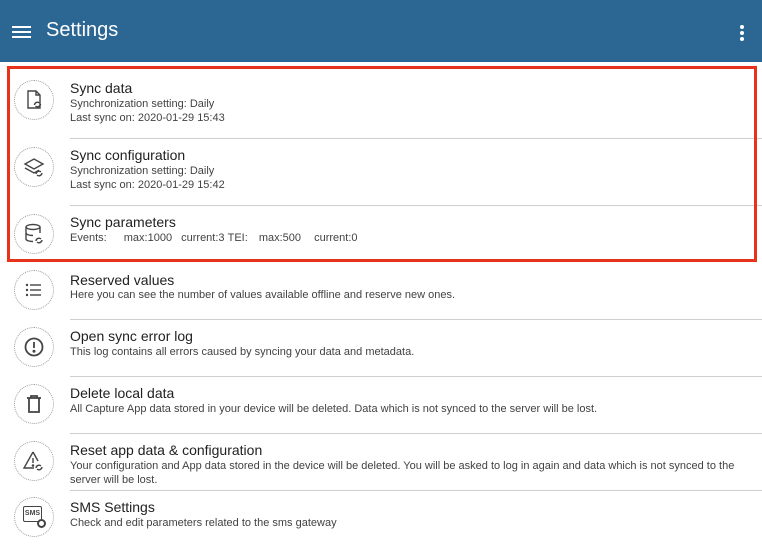 This screenshot has height=556, width=762. Describe the element at coordinates (336, 238) in the screenshot. I see `tei-current: current:0` at that location.